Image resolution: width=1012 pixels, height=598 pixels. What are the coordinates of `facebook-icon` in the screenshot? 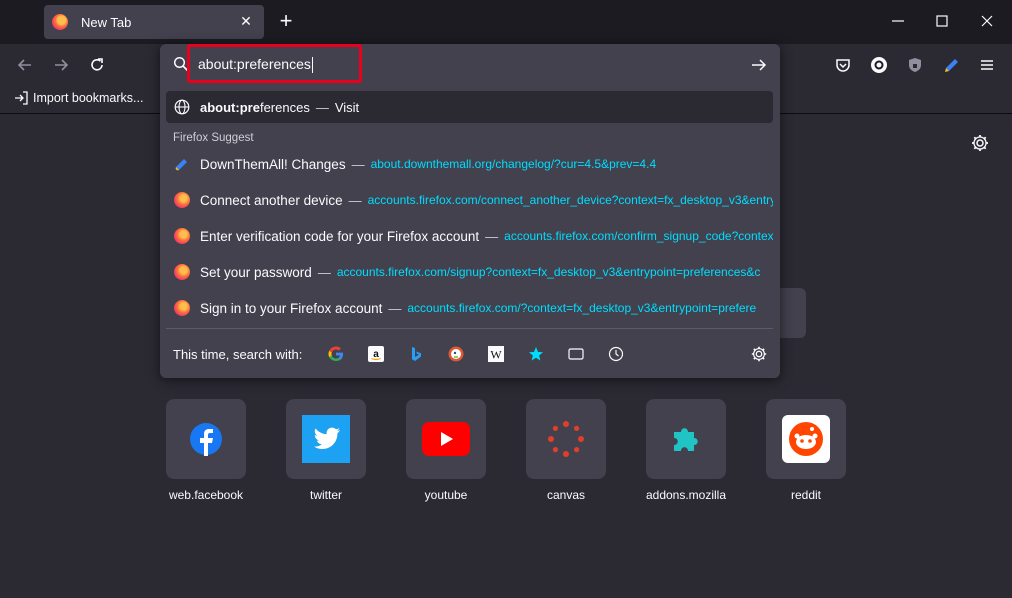 It's located at (206, 439).